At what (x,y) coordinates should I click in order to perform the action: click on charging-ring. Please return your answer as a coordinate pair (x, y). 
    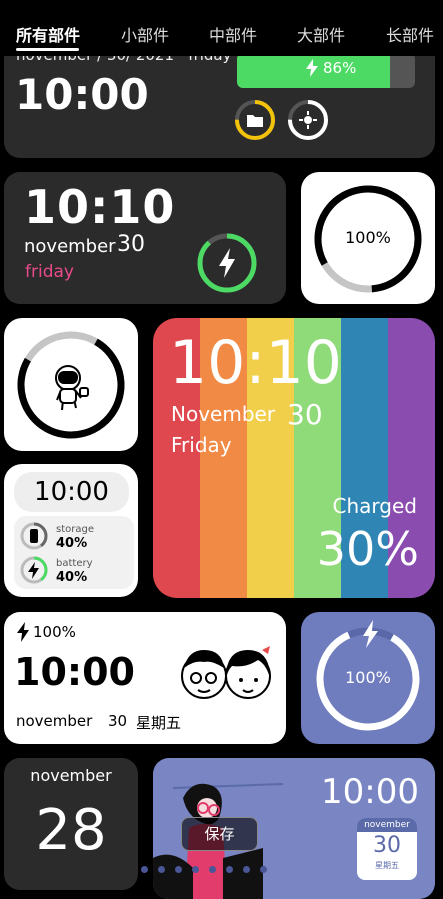
    Looking at the image, I should click on (227, 263).